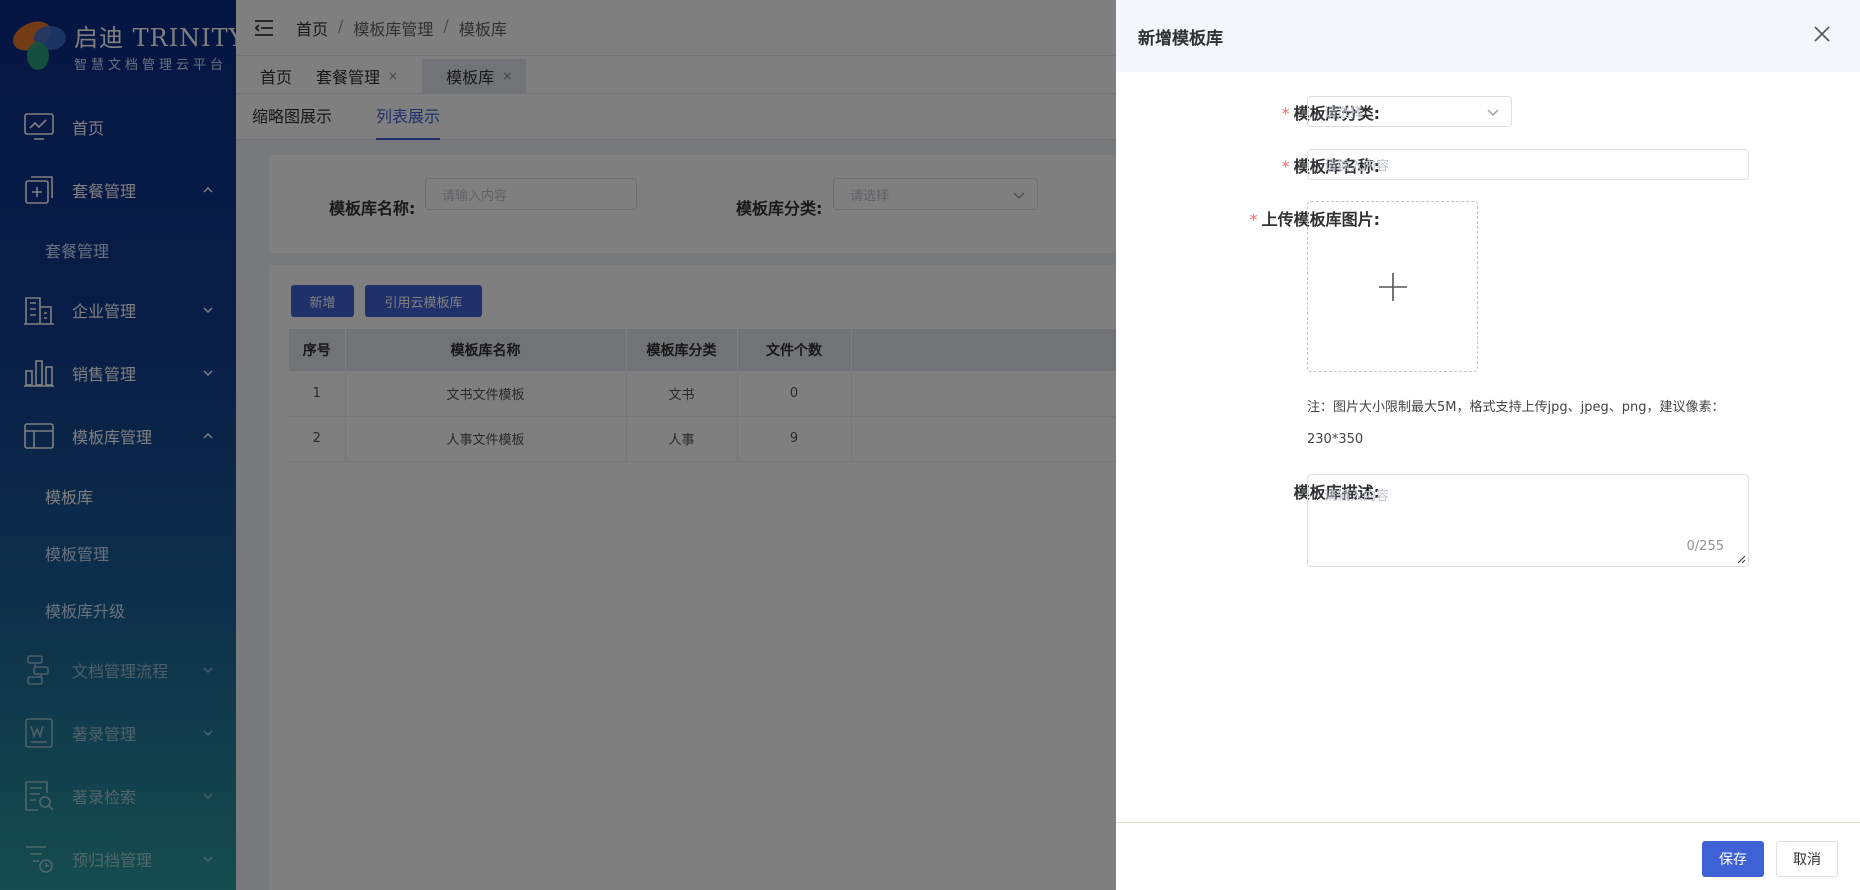  Describe the element at coordinates (1335, 439) in the screenshot. I see `upload-note-line: 230*350` at that location.